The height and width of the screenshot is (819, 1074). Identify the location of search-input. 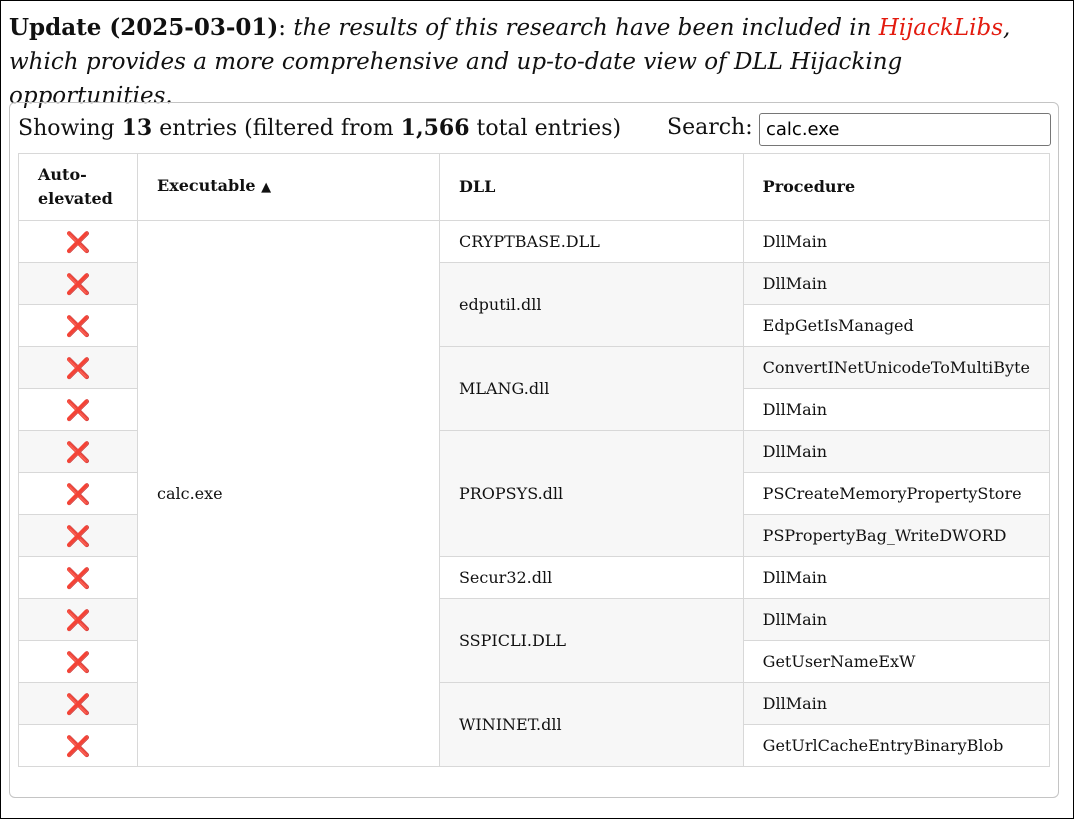
(905, 129).